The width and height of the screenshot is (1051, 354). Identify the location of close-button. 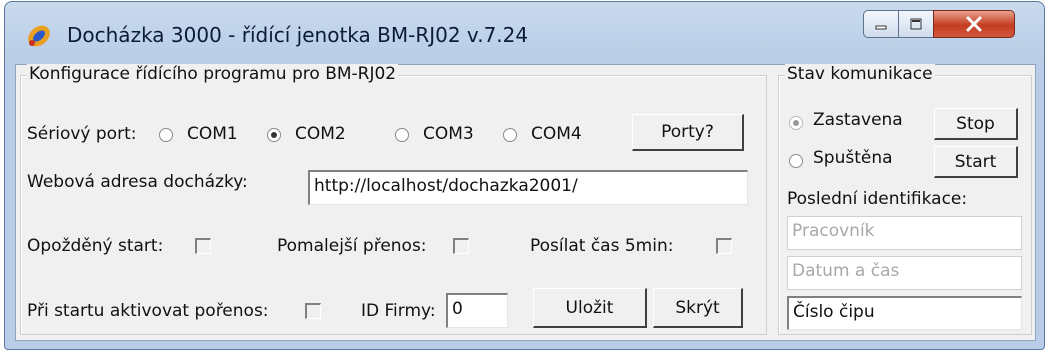
(974, 24).